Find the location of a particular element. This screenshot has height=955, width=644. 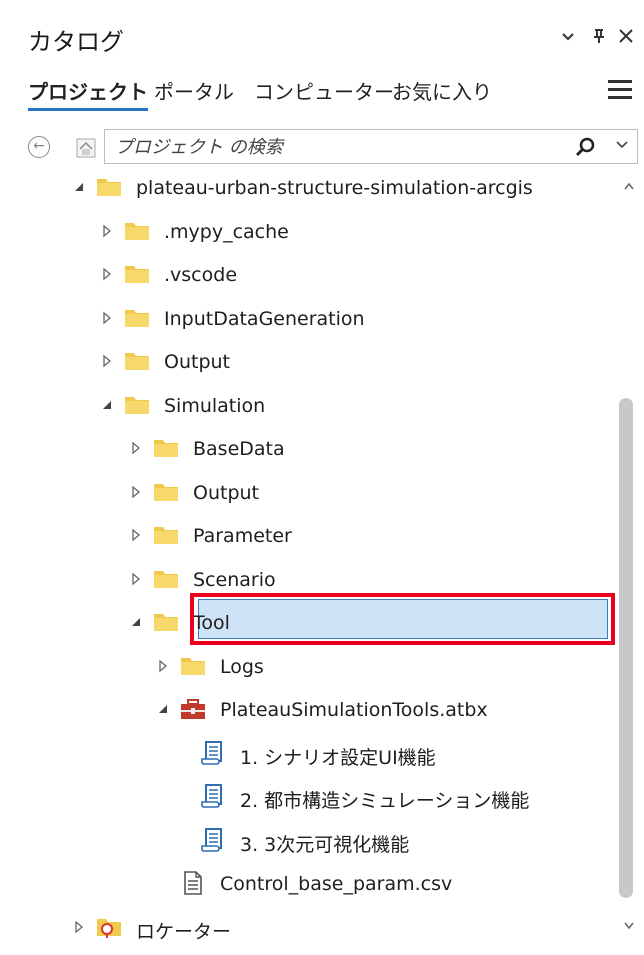

tree-row: Logs is located at coordinates (307, 667).